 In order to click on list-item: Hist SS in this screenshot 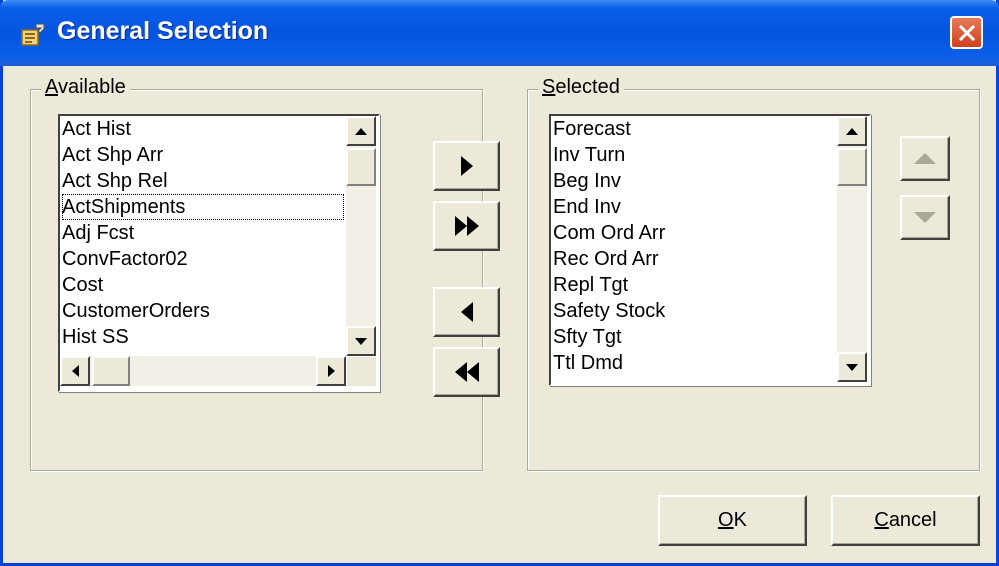, I will do `click(203, 337)`.